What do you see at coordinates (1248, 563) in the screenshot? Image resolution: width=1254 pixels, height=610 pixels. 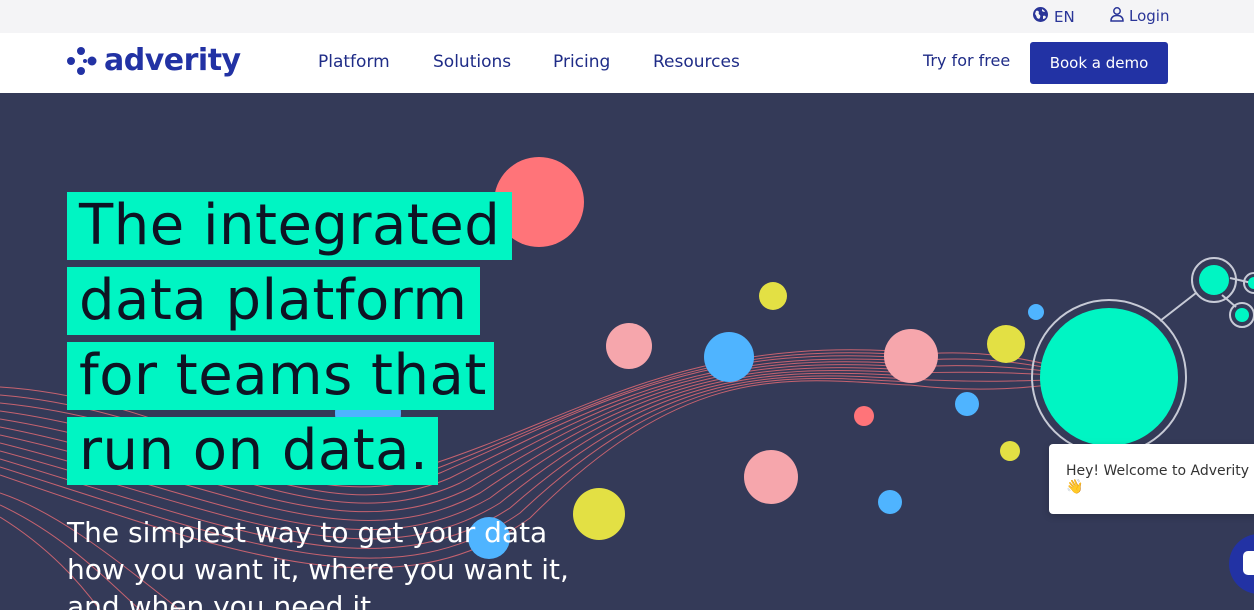 I see `chat-icon` at bounding box center [1248, 563].